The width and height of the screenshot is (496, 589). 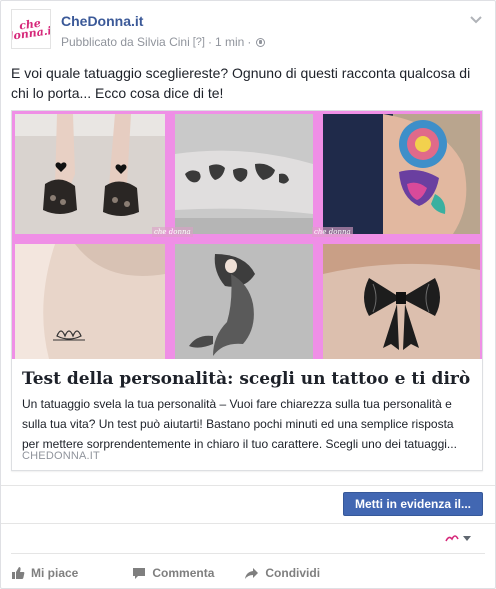 What do you see at coordinates (125, 42) in the screenshot?
I see `published-by-text: Pubblicato da Silvia Cini` at bounding box center [125, 42].